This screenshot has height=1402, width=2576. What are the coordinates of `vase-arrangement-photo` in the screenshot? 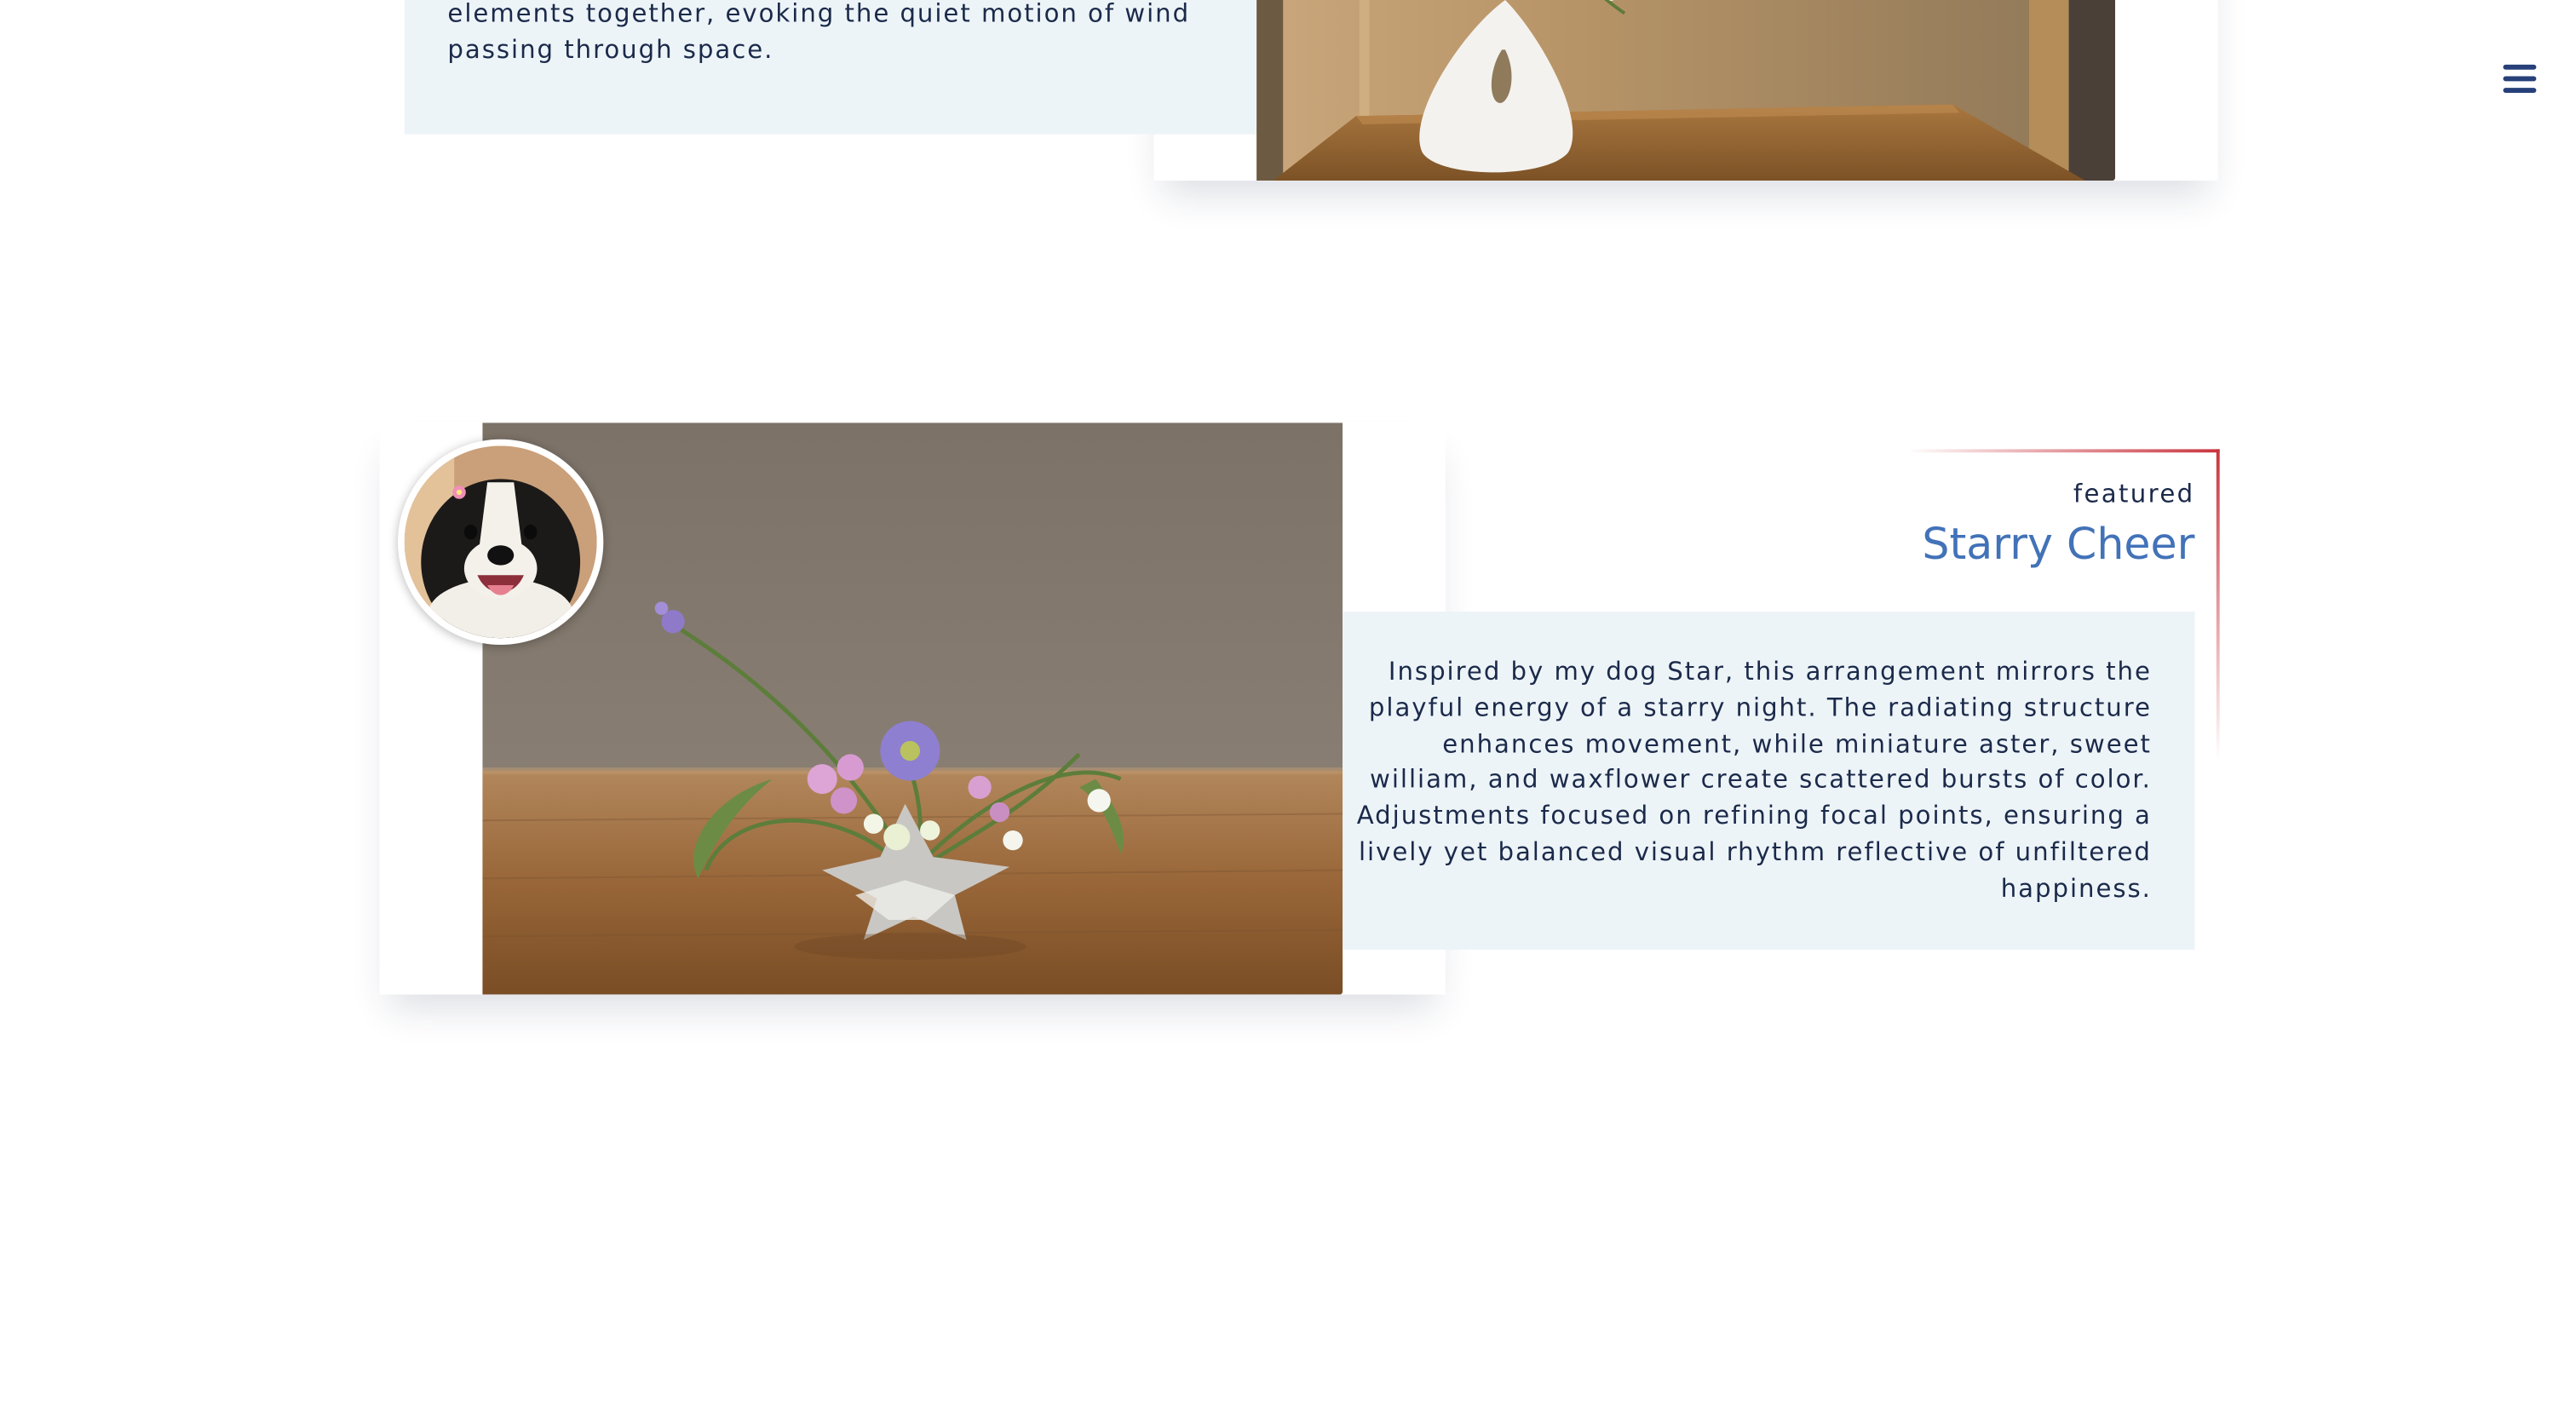 It's located at (1686, 90).